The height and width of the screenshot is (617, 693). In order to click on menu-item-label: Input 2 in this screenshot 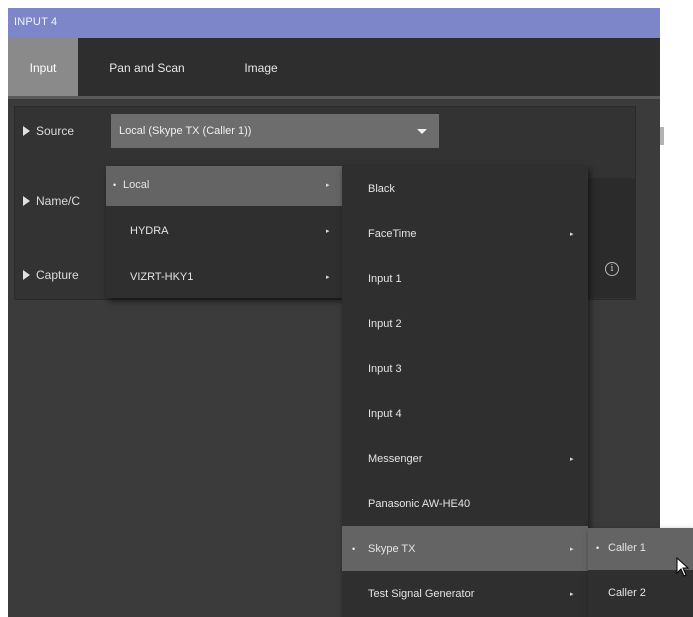, I will do `click(385, 324)`.